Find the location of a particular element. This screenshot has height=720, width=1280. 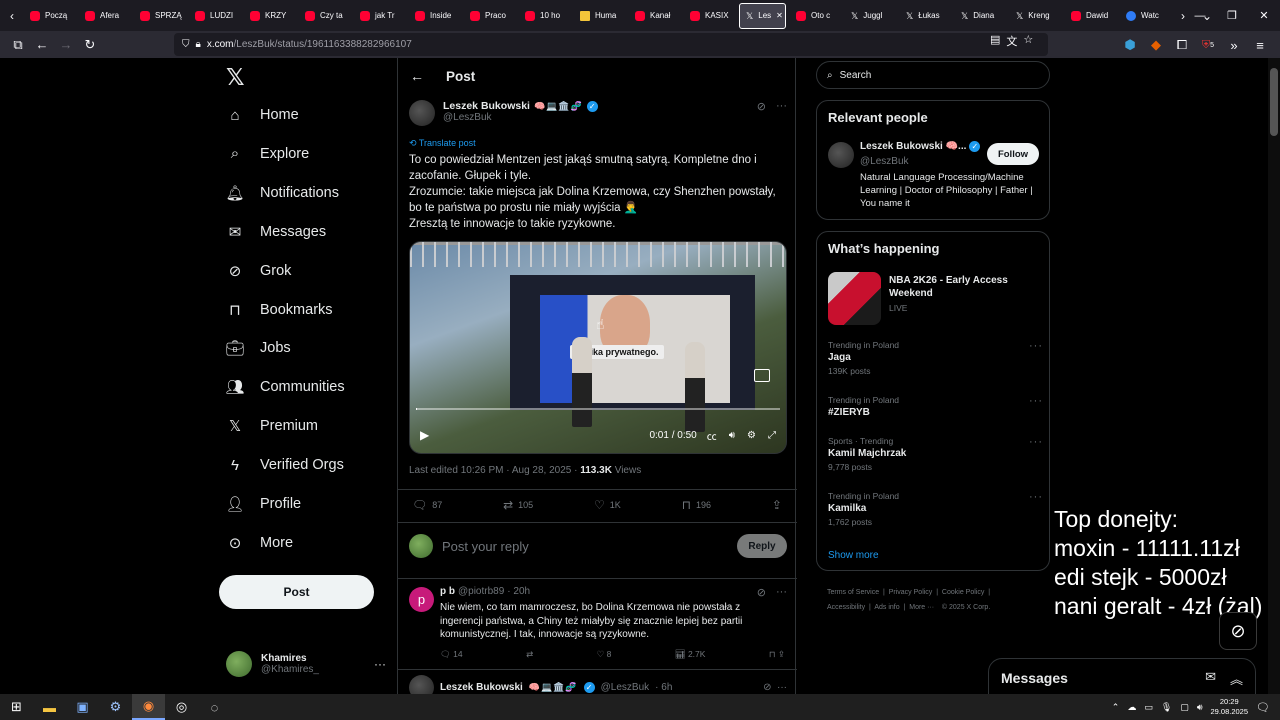

browser-tab: Oto c is located at coordinates (815, 16).